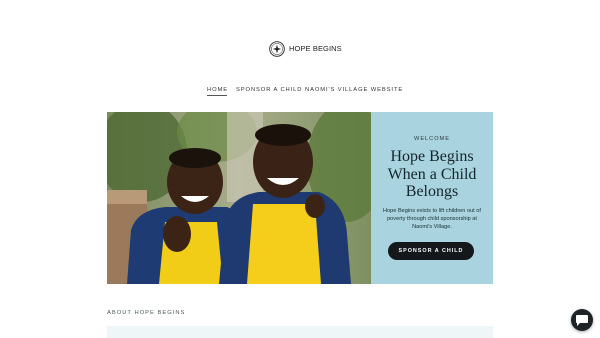 This screenshot has height=338, width=600. What do you see at coordinates (300, 332) in the screenshot?
I see `about-section-band` at bounding box center [300, 332].